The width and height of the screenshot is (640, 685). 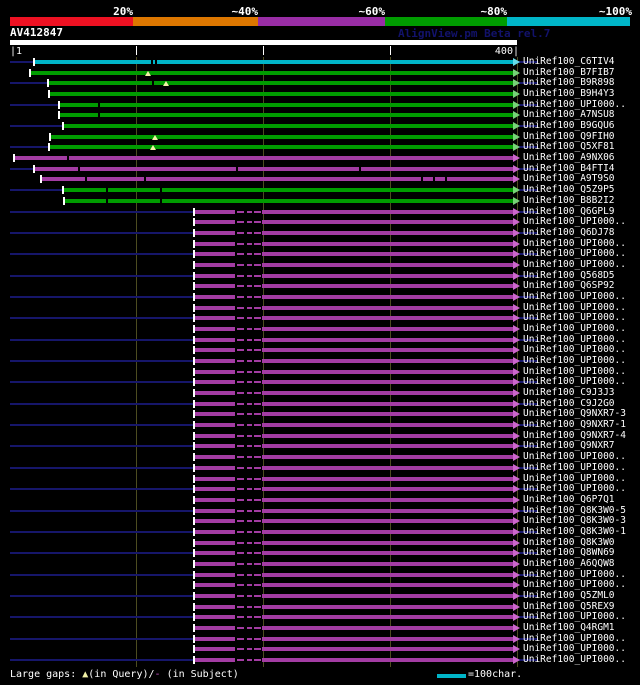 I want to click on hit-label: UniRef100_C9J2G0, so click(x=569, y=403).